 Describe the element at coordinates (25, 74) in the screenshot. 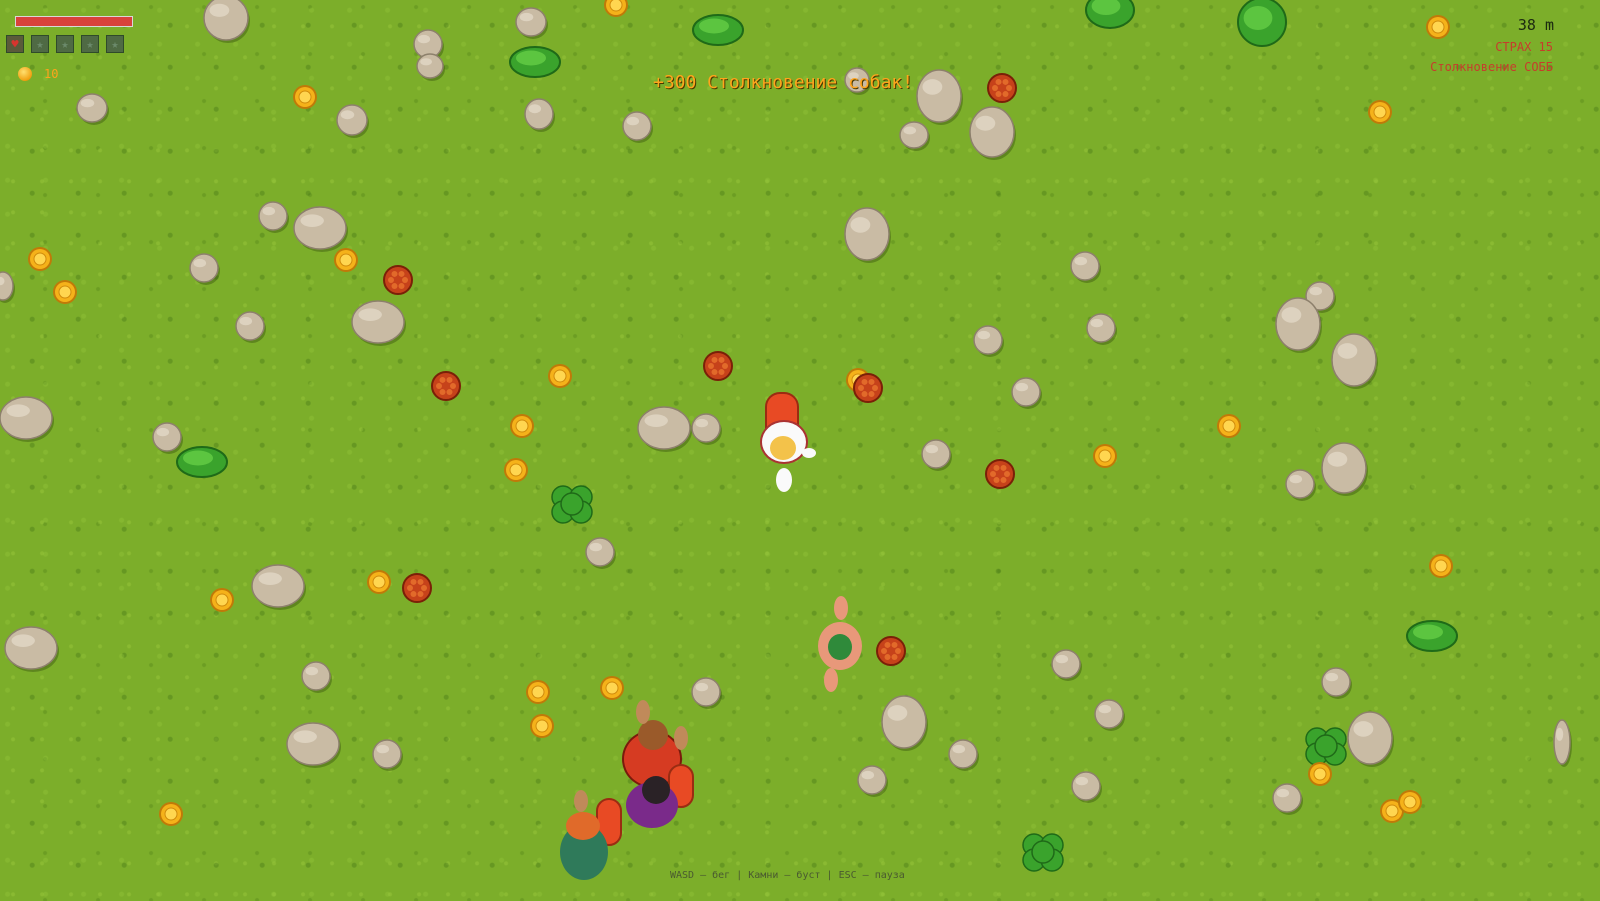

I see `coin-icon` at that location.